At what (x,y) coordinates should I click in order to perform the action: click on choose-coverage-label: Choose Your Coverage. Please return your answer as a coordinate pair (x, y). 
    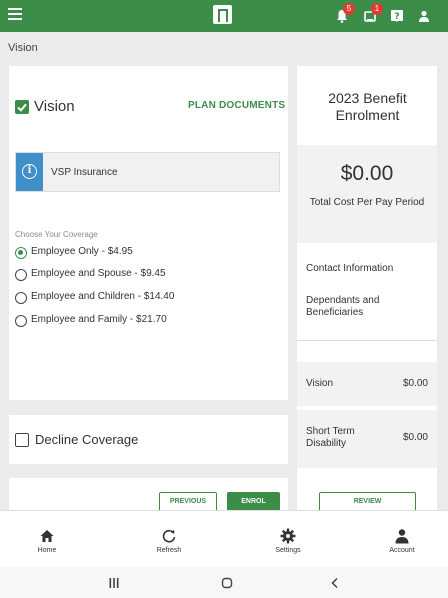
    Looking at the image, I should click on (56, 234).